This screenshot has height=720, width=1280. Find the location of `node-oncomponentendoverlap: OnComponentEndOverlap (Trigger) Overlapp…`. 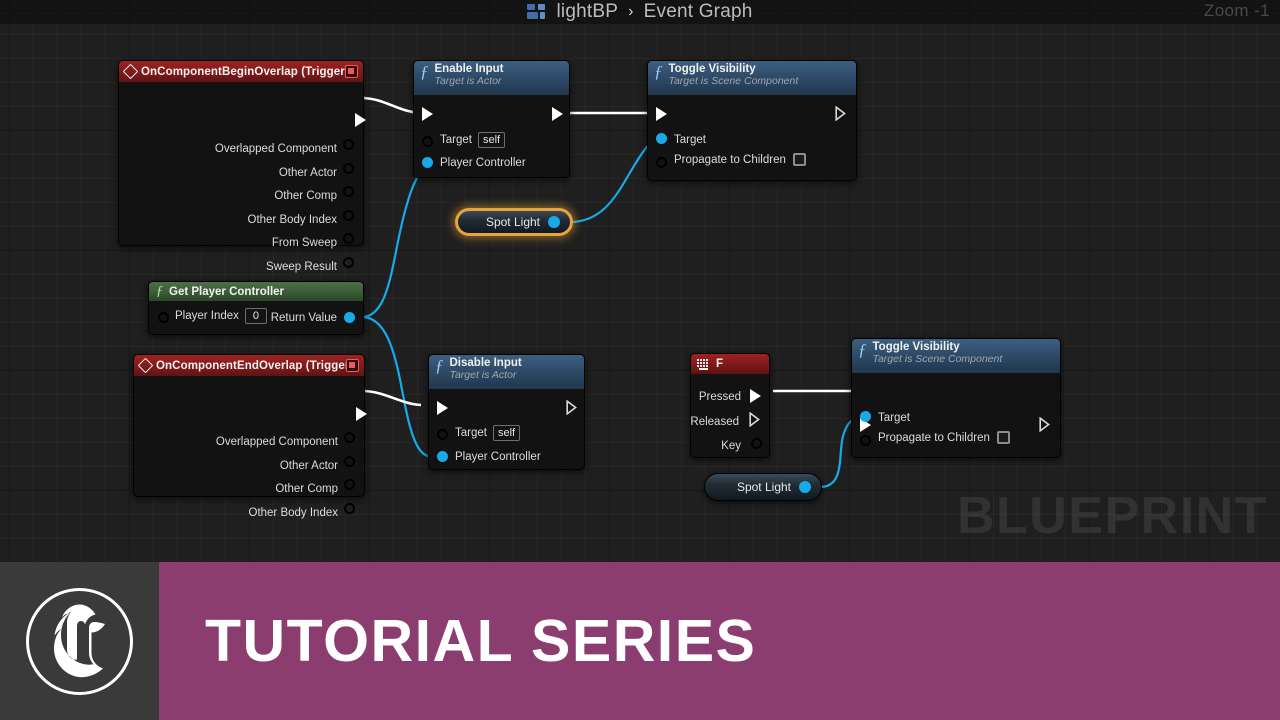

node-oncomponentendoverlap: OnComponentEndOverlap (Trigger) Overlapp… is located at coordinates (250, 436).